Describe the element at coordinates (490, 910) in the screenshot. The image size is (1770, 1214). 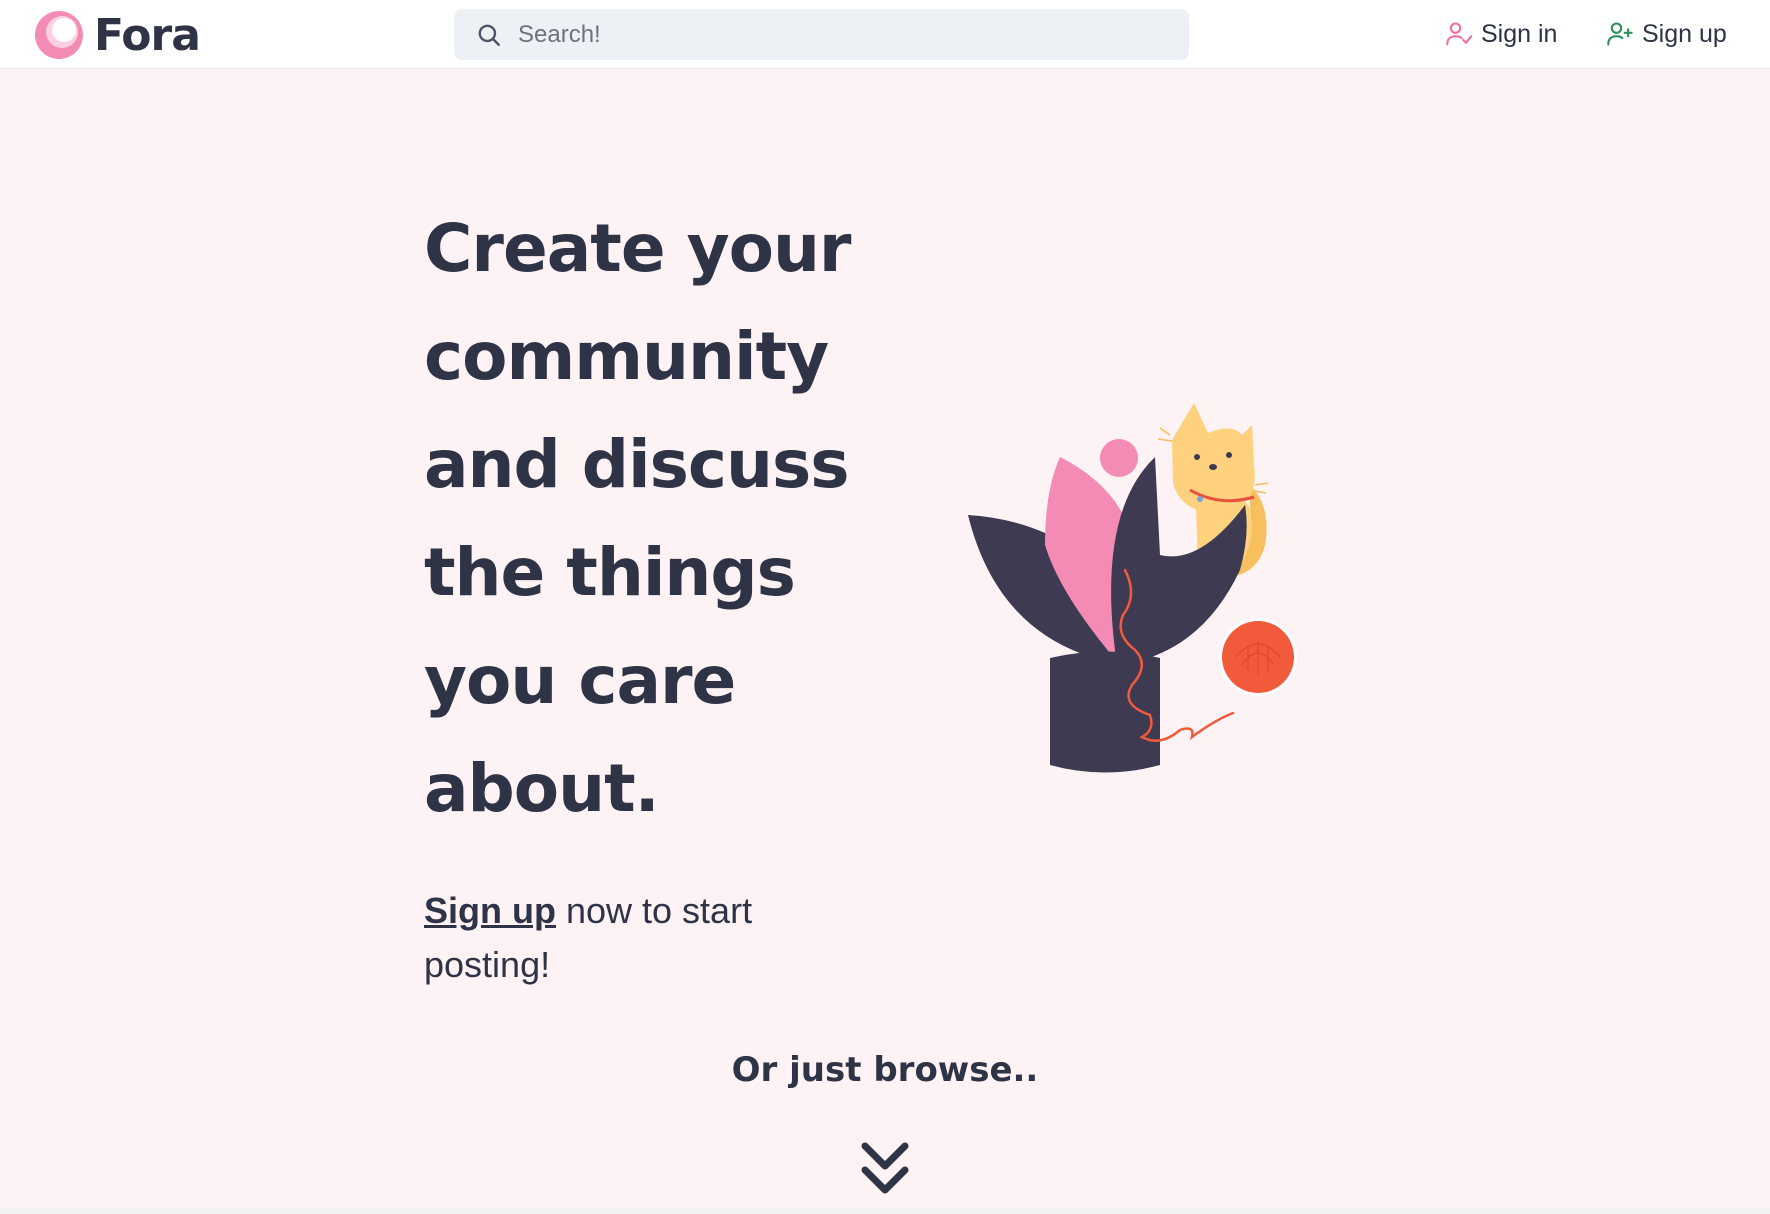
I see `sign-up-inline-link: Sign up` at that location.